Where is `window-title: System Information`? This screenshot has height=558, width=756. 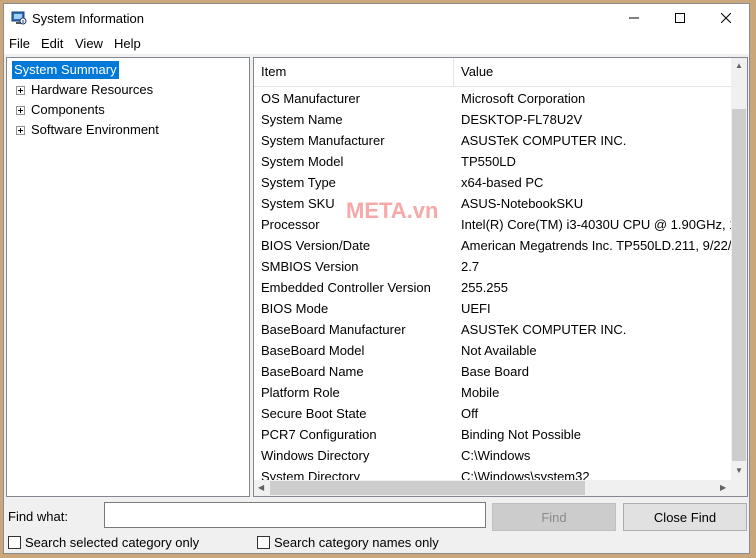
window-title: System Information is located at coordinates (88, 18).